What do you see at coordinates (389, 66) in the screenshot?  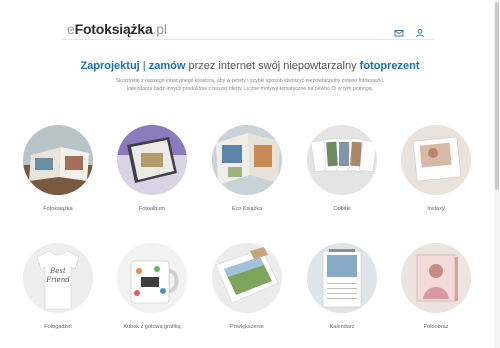 I see `headline-gift: fotoprezent` at bounding box center [389, 66].